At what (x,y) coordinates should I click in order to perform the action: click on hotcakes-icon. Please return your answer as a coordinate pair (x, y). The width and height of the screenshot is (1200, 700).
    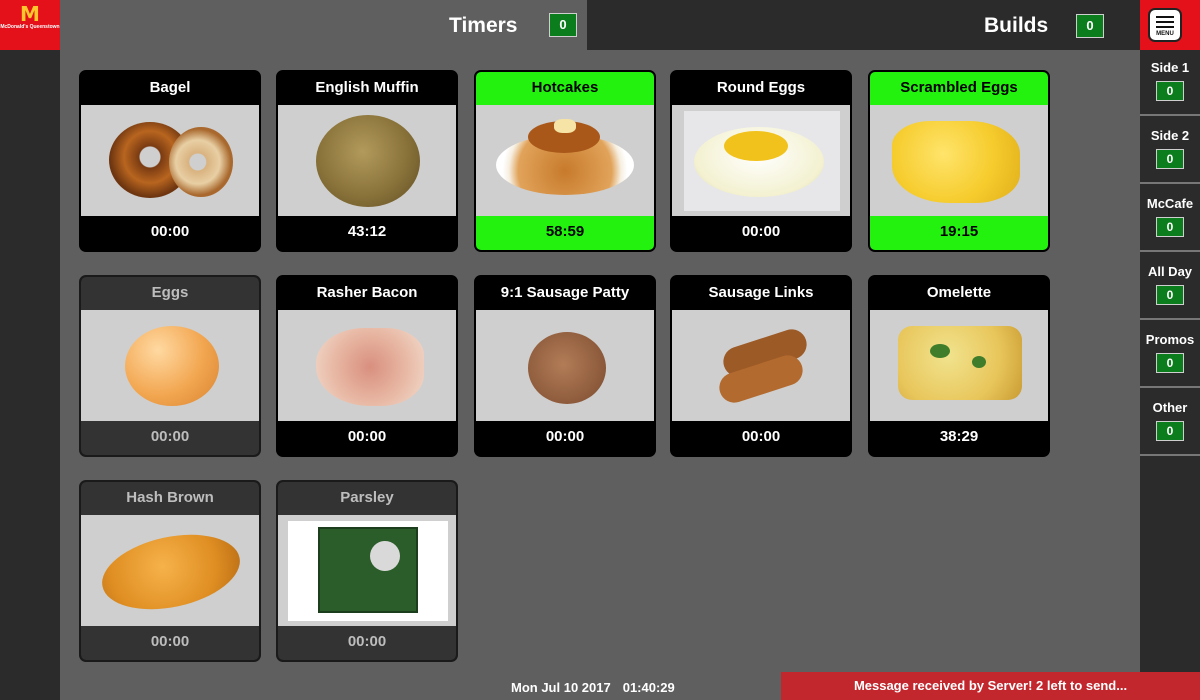
    Looking at the image, I should click on (565, 160).